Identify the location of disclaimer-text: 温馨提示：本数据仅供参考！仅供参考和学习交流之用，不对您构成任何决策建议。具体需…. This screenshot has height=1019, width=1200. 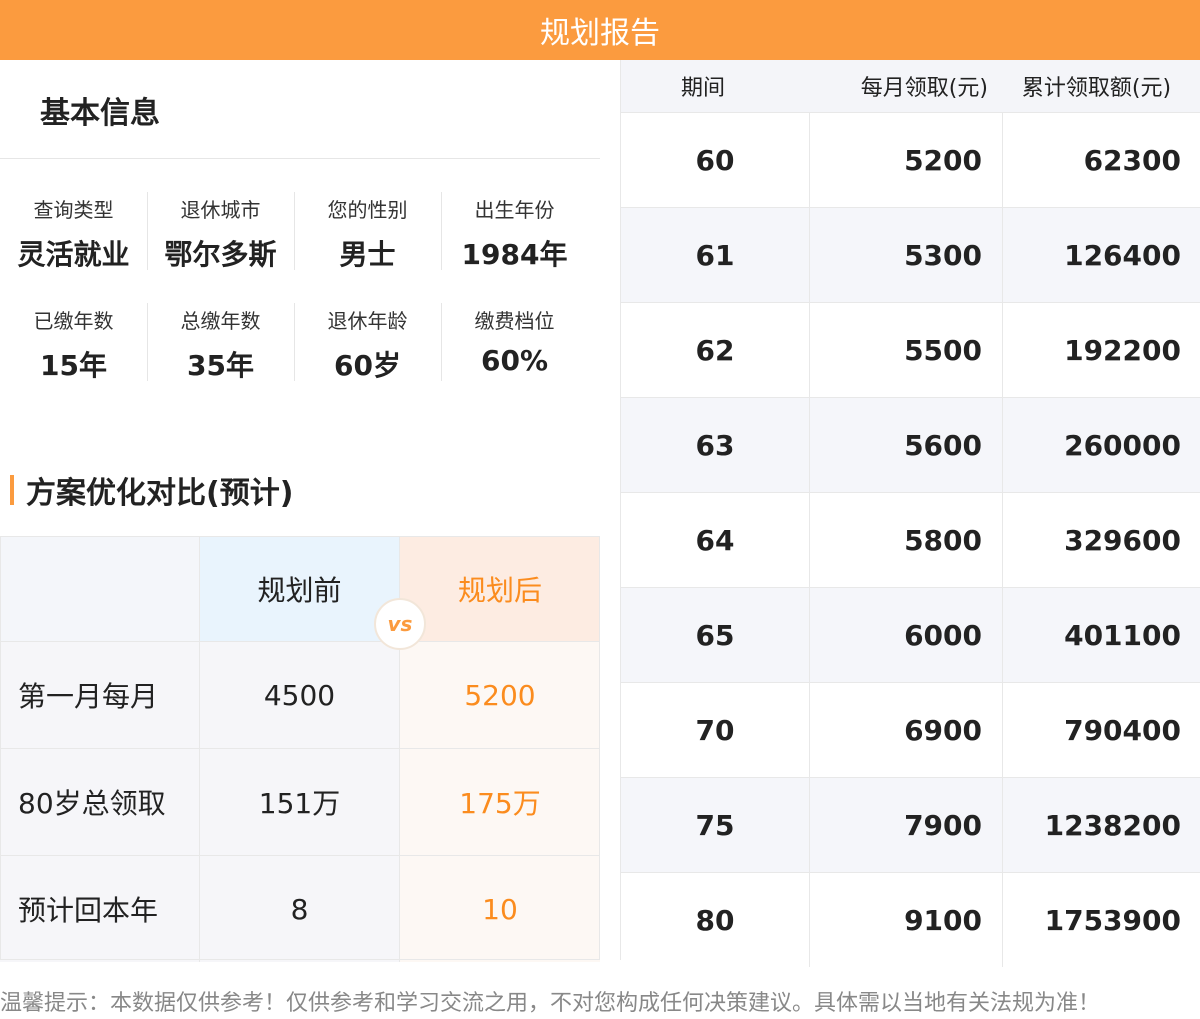
(550, 1003).